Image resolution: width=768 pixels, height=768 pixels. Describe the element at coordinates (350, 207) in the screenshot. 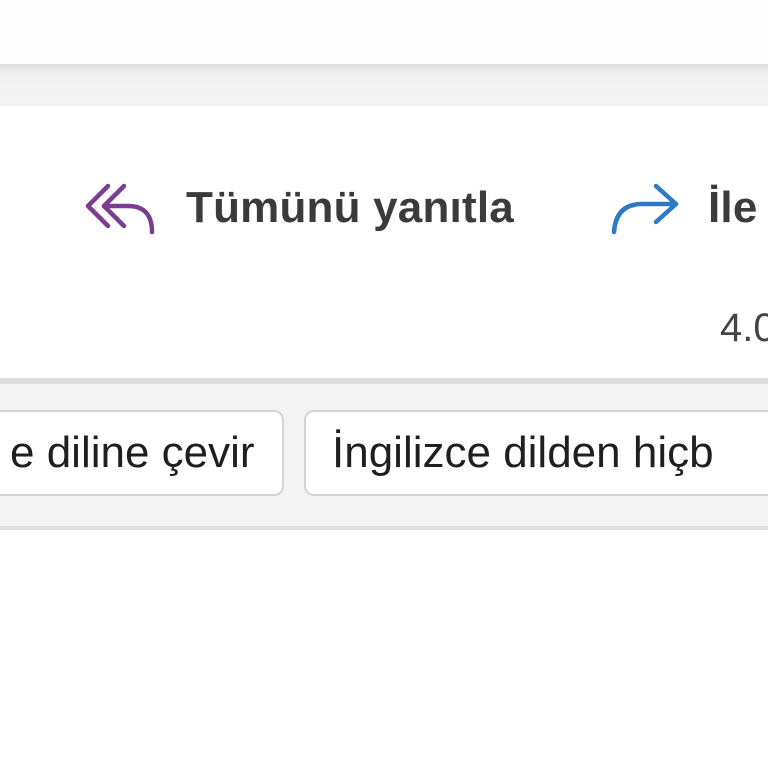

I see `reply-all-label: Tümünü yanıtla` at that location.